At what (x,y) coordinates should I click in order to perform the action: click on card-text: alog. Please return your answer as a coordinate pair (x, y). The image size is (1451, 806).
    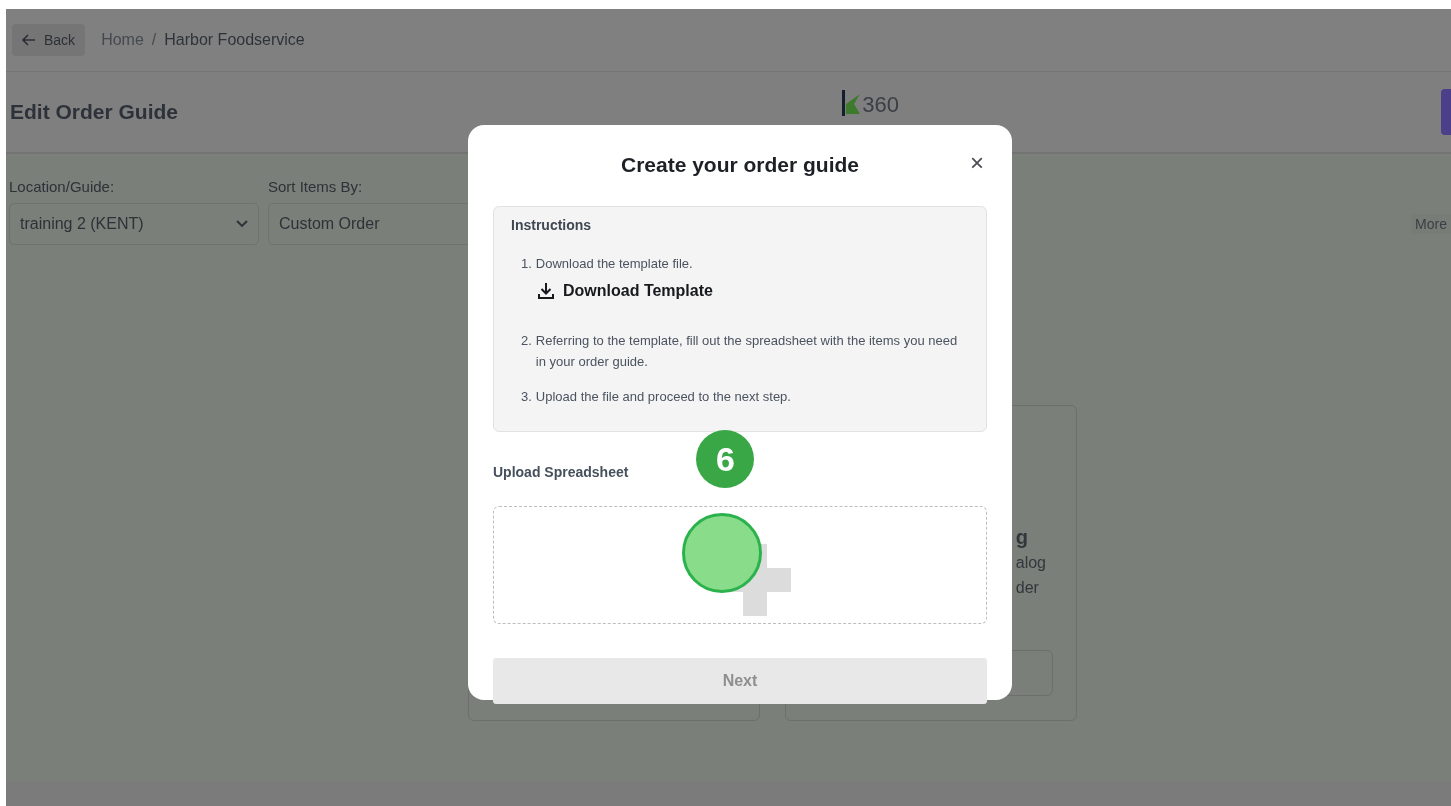
    Looking at the image, I should click on (1030, 563).